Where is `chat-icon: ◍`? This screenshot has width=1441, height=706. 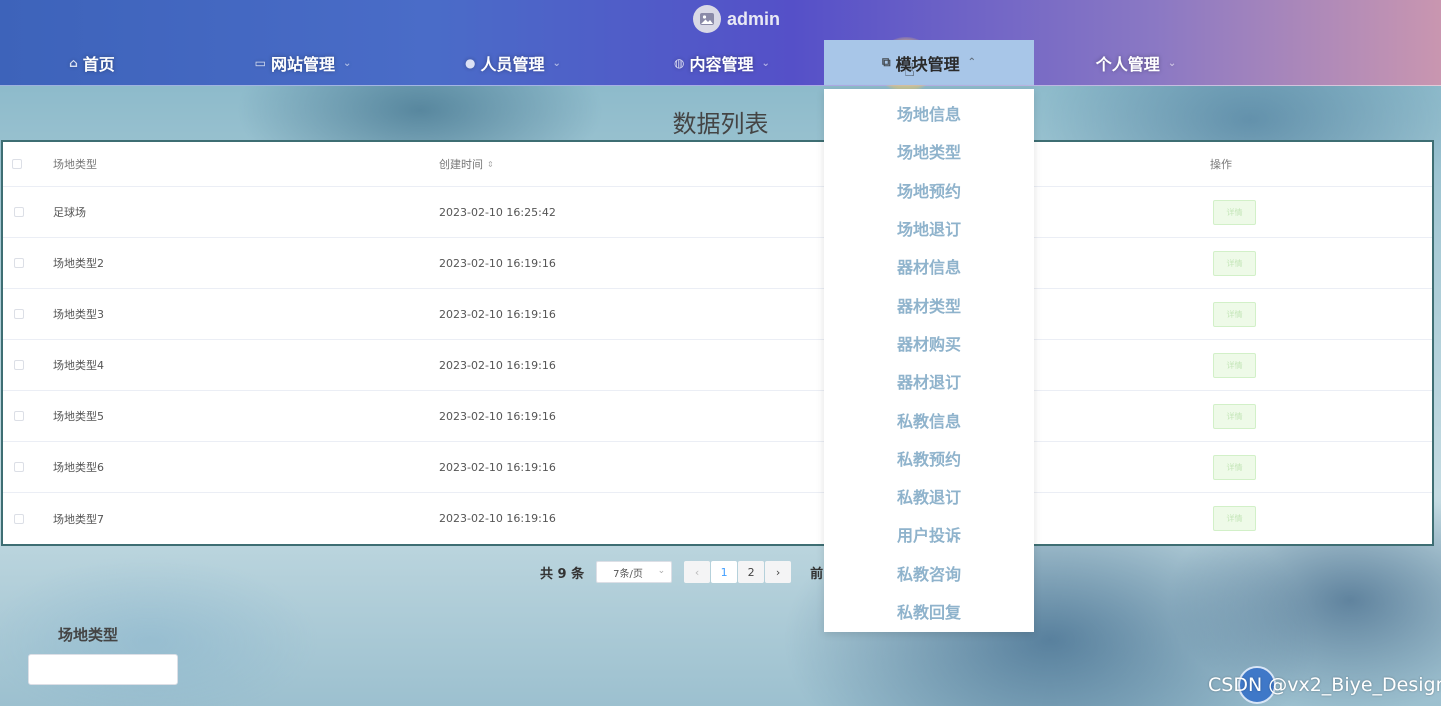
chat-icon: ◍ is located at coordinates (679, 63).